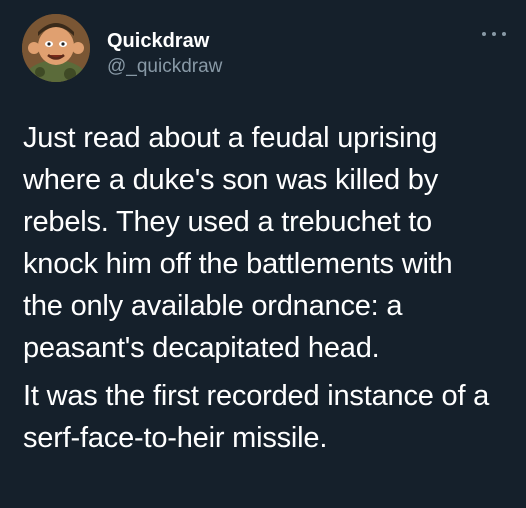 The height and width of the screenshot is (508, 526). I want to click on avatar, so click(56, 48).